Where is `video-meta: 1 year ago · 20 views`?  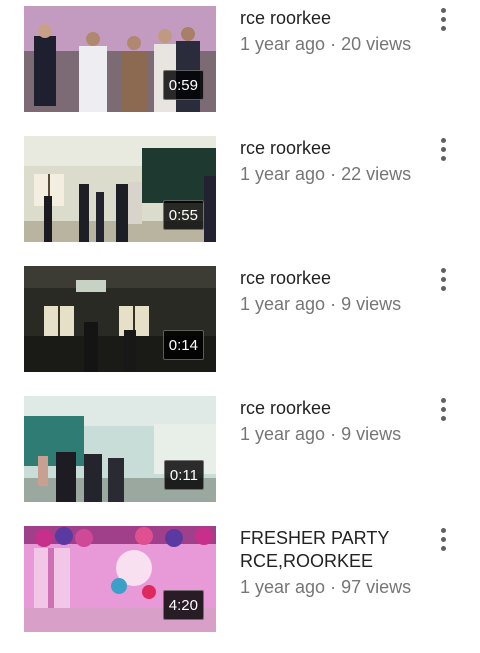 video-meta: 1 year ago · 20 views is located at coordinates (325, 44).